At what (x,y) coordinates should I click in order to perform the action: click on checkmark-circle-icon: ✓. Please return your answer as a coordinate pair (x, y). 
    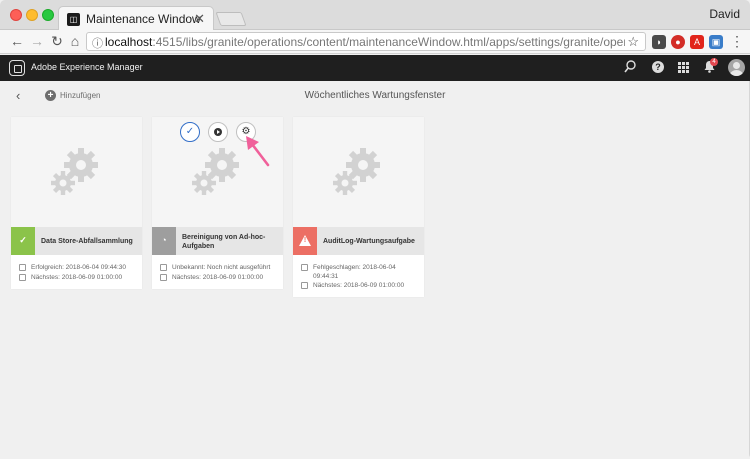
    Looking at the image, I should click on (23, 240).